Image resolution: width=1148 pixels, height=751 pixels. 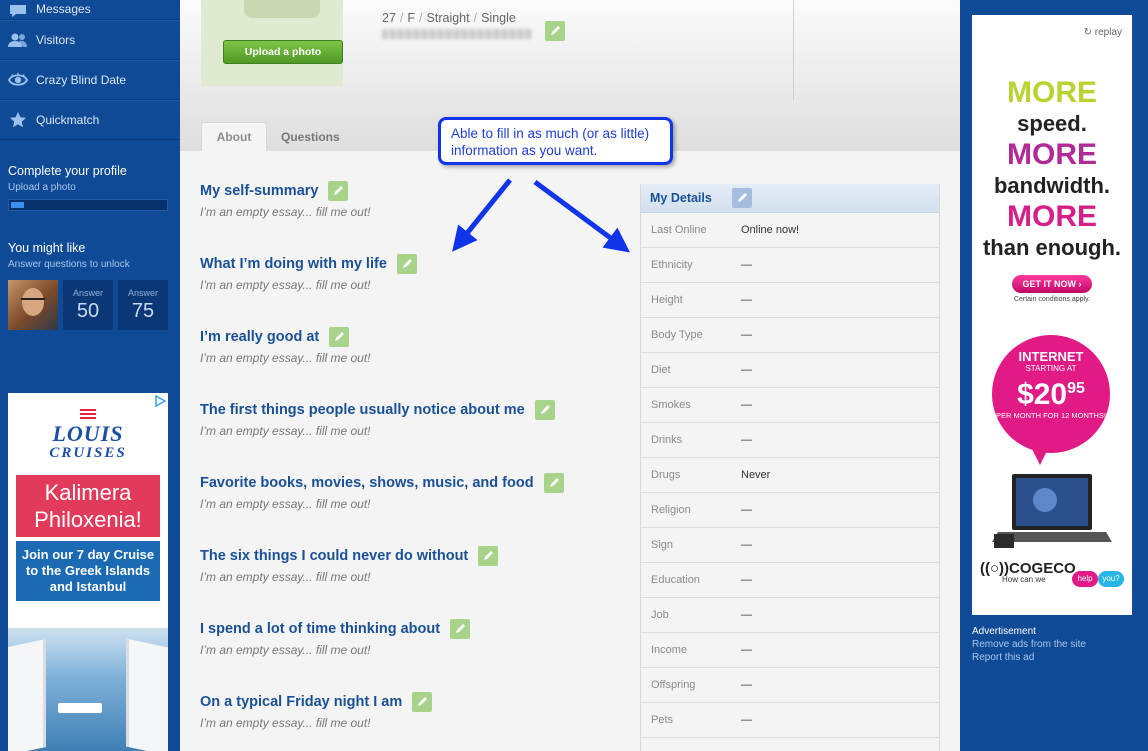 What do you see at coordinates (1052, 216) in the screenshot?
I see `ad-more-3: MORE` at bounding box center [1052, 216].